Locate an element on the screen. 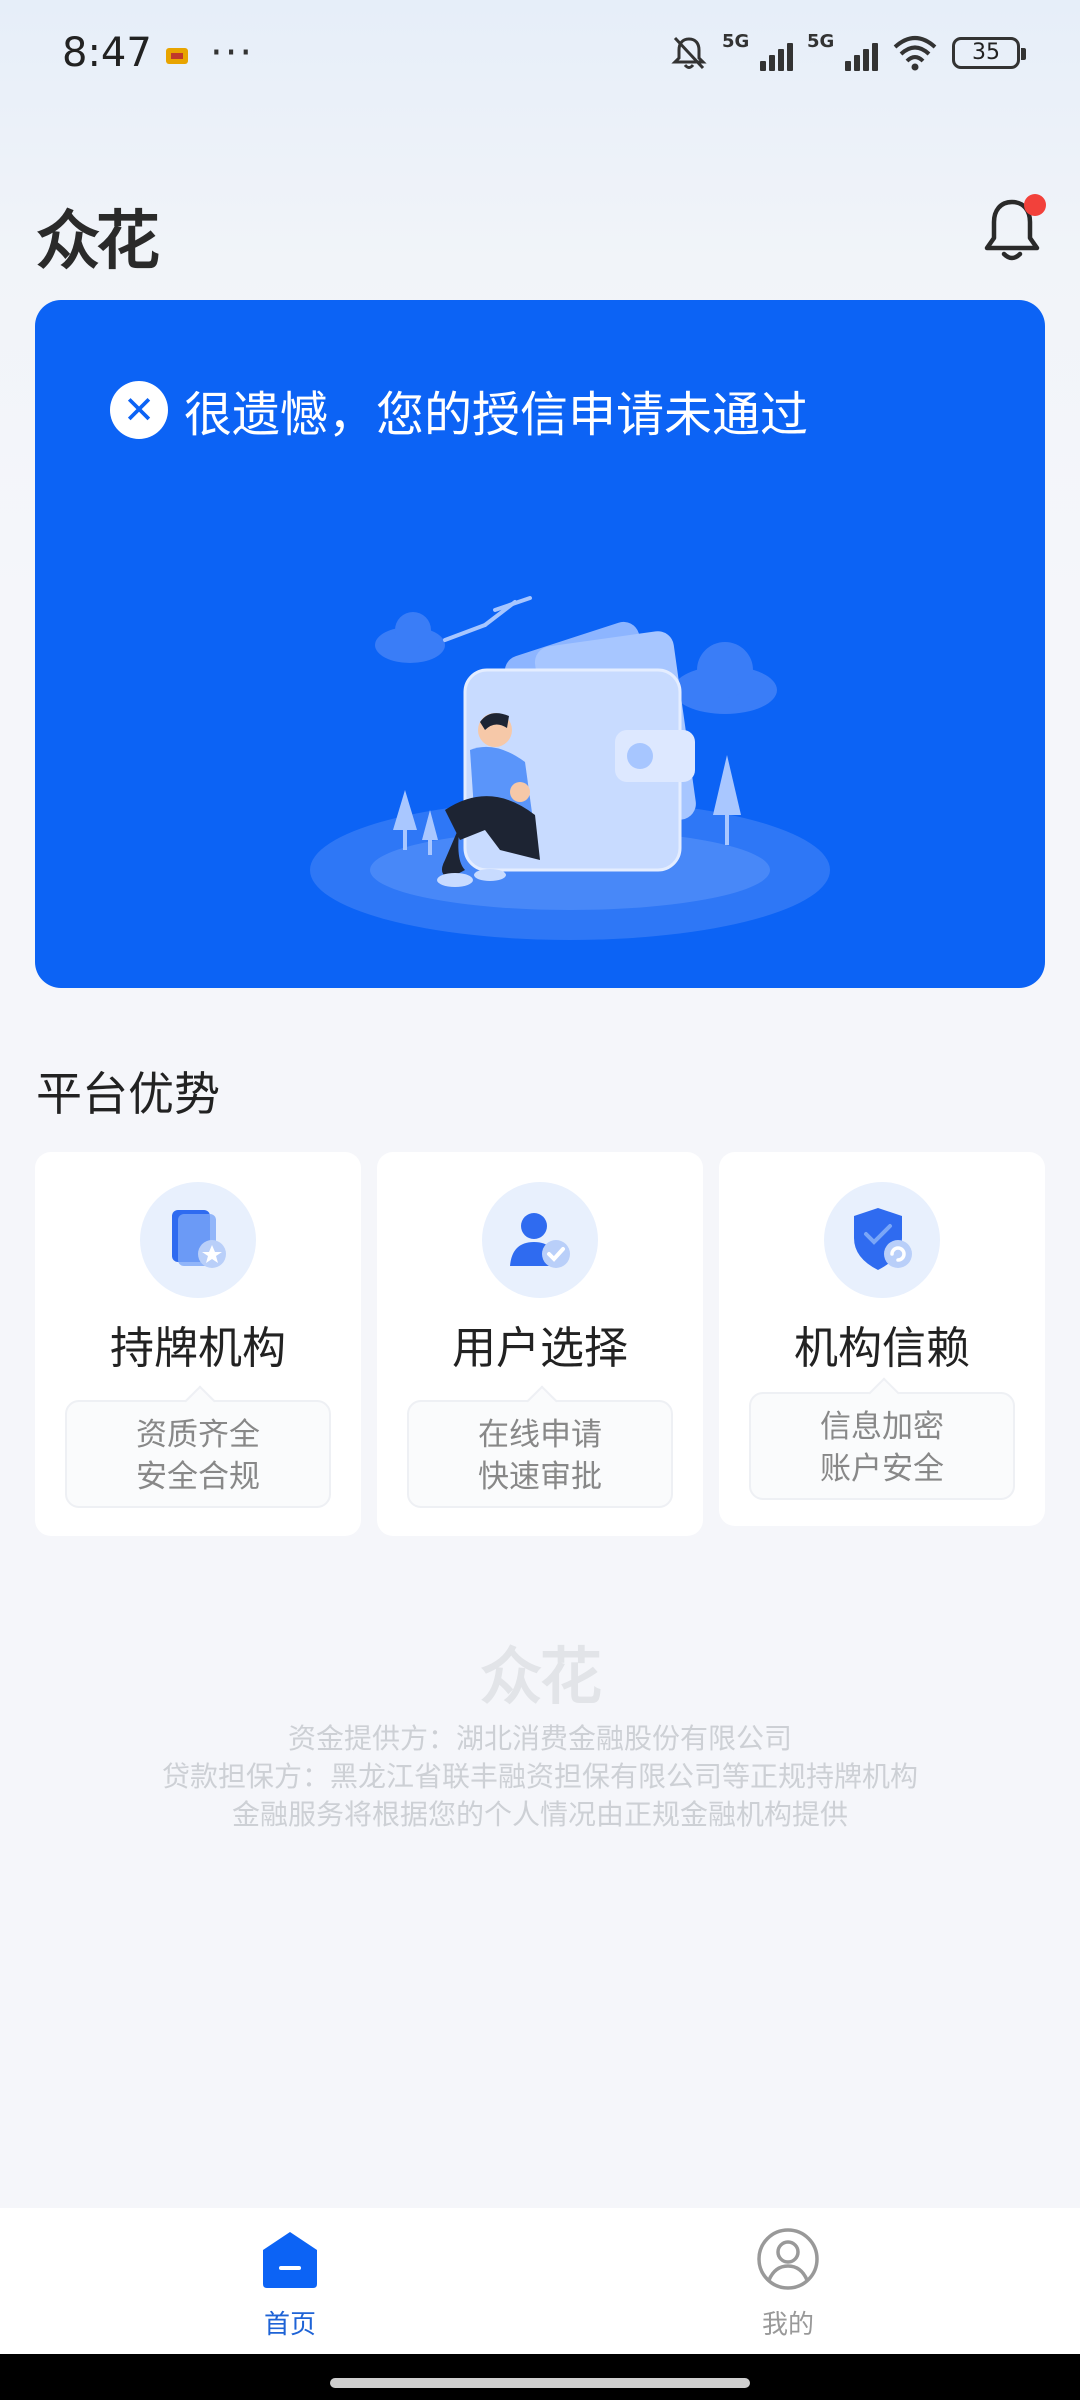  advantage-desc-line1: 信息加密 is located at coordinates (882, 1427).